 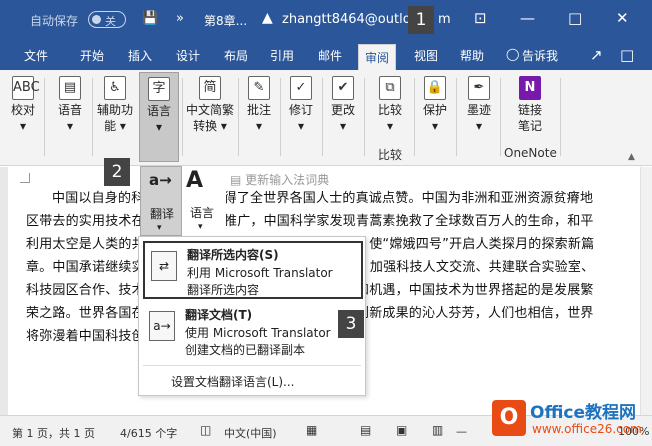 I want to click on tab-references: 引用, so click(x=282, y=55).